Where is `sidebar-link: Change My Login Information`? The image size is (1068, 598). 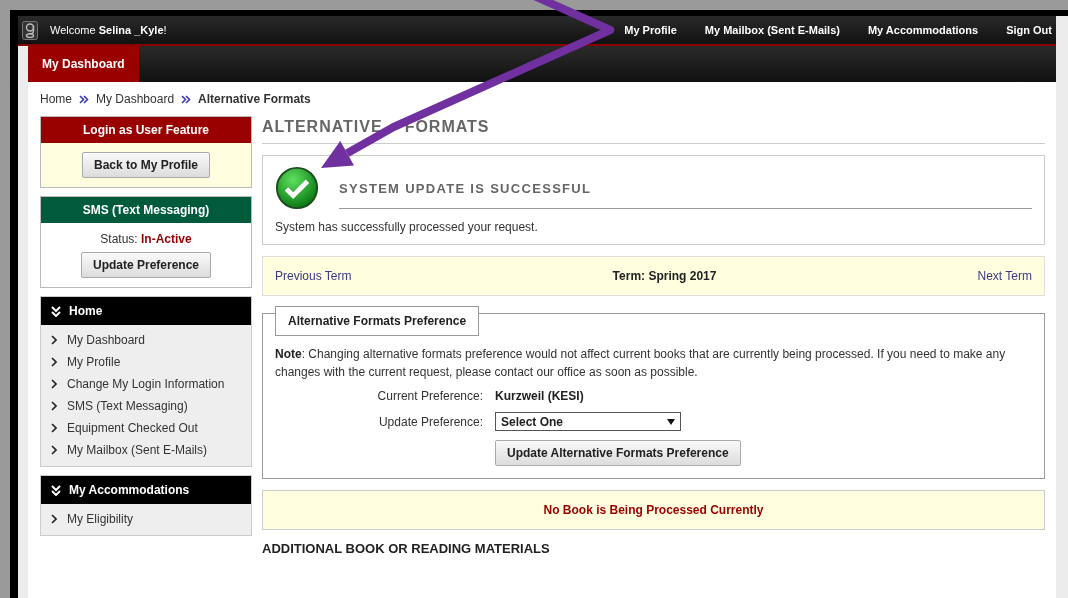
sidebar-link: Change My Login Information is located at coordinates (146, 384).